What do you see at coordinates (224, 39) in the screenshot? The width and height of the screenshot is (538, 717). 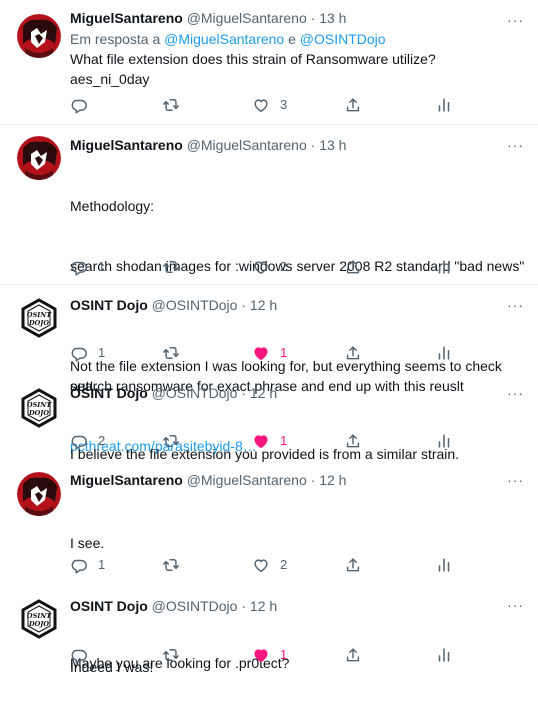 I see `mention-link: @MiguelSantareno` at bounding box center [224, 39].